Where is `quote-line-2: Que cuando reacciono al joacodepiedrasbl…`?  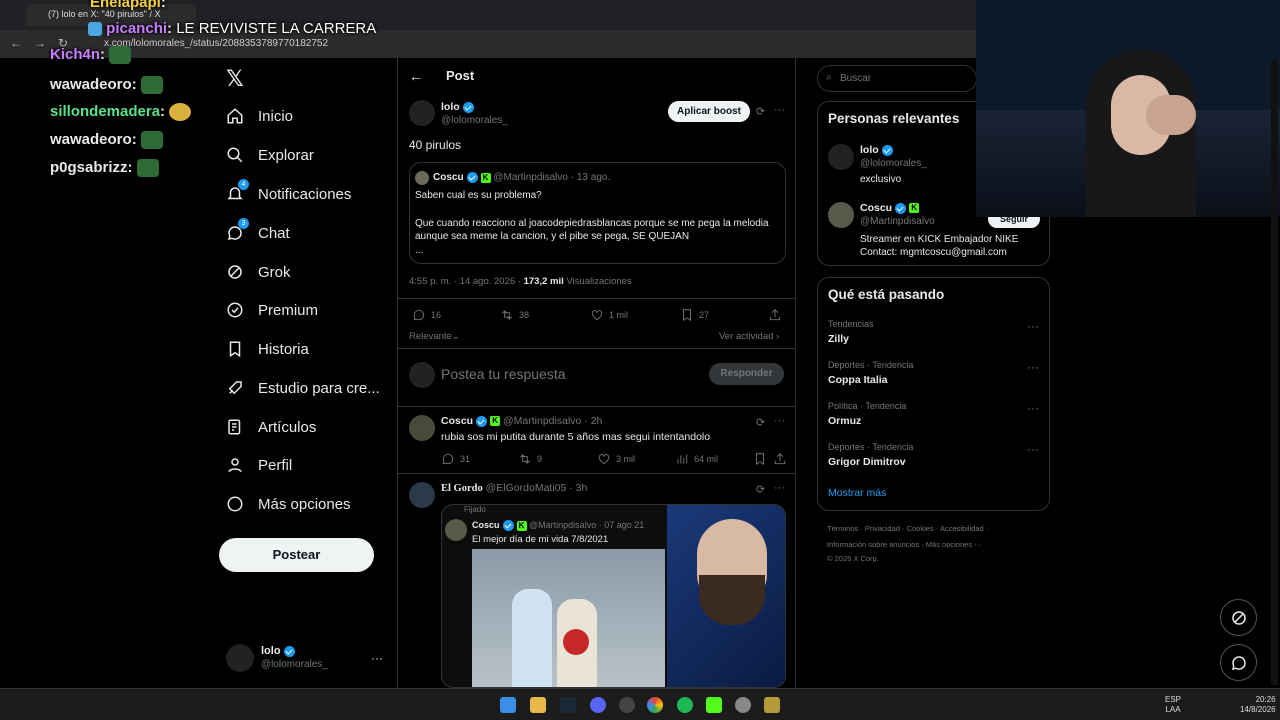 quote-line-2: Que cuando reacciono al joacodepiedrasbl… is located at coordinates (592, 230).